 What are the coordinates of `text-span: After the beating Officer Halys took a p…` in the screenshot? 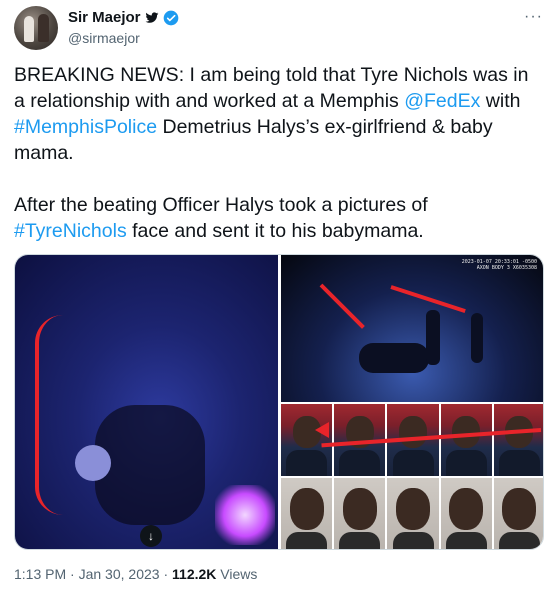 It's located at (221, 205).